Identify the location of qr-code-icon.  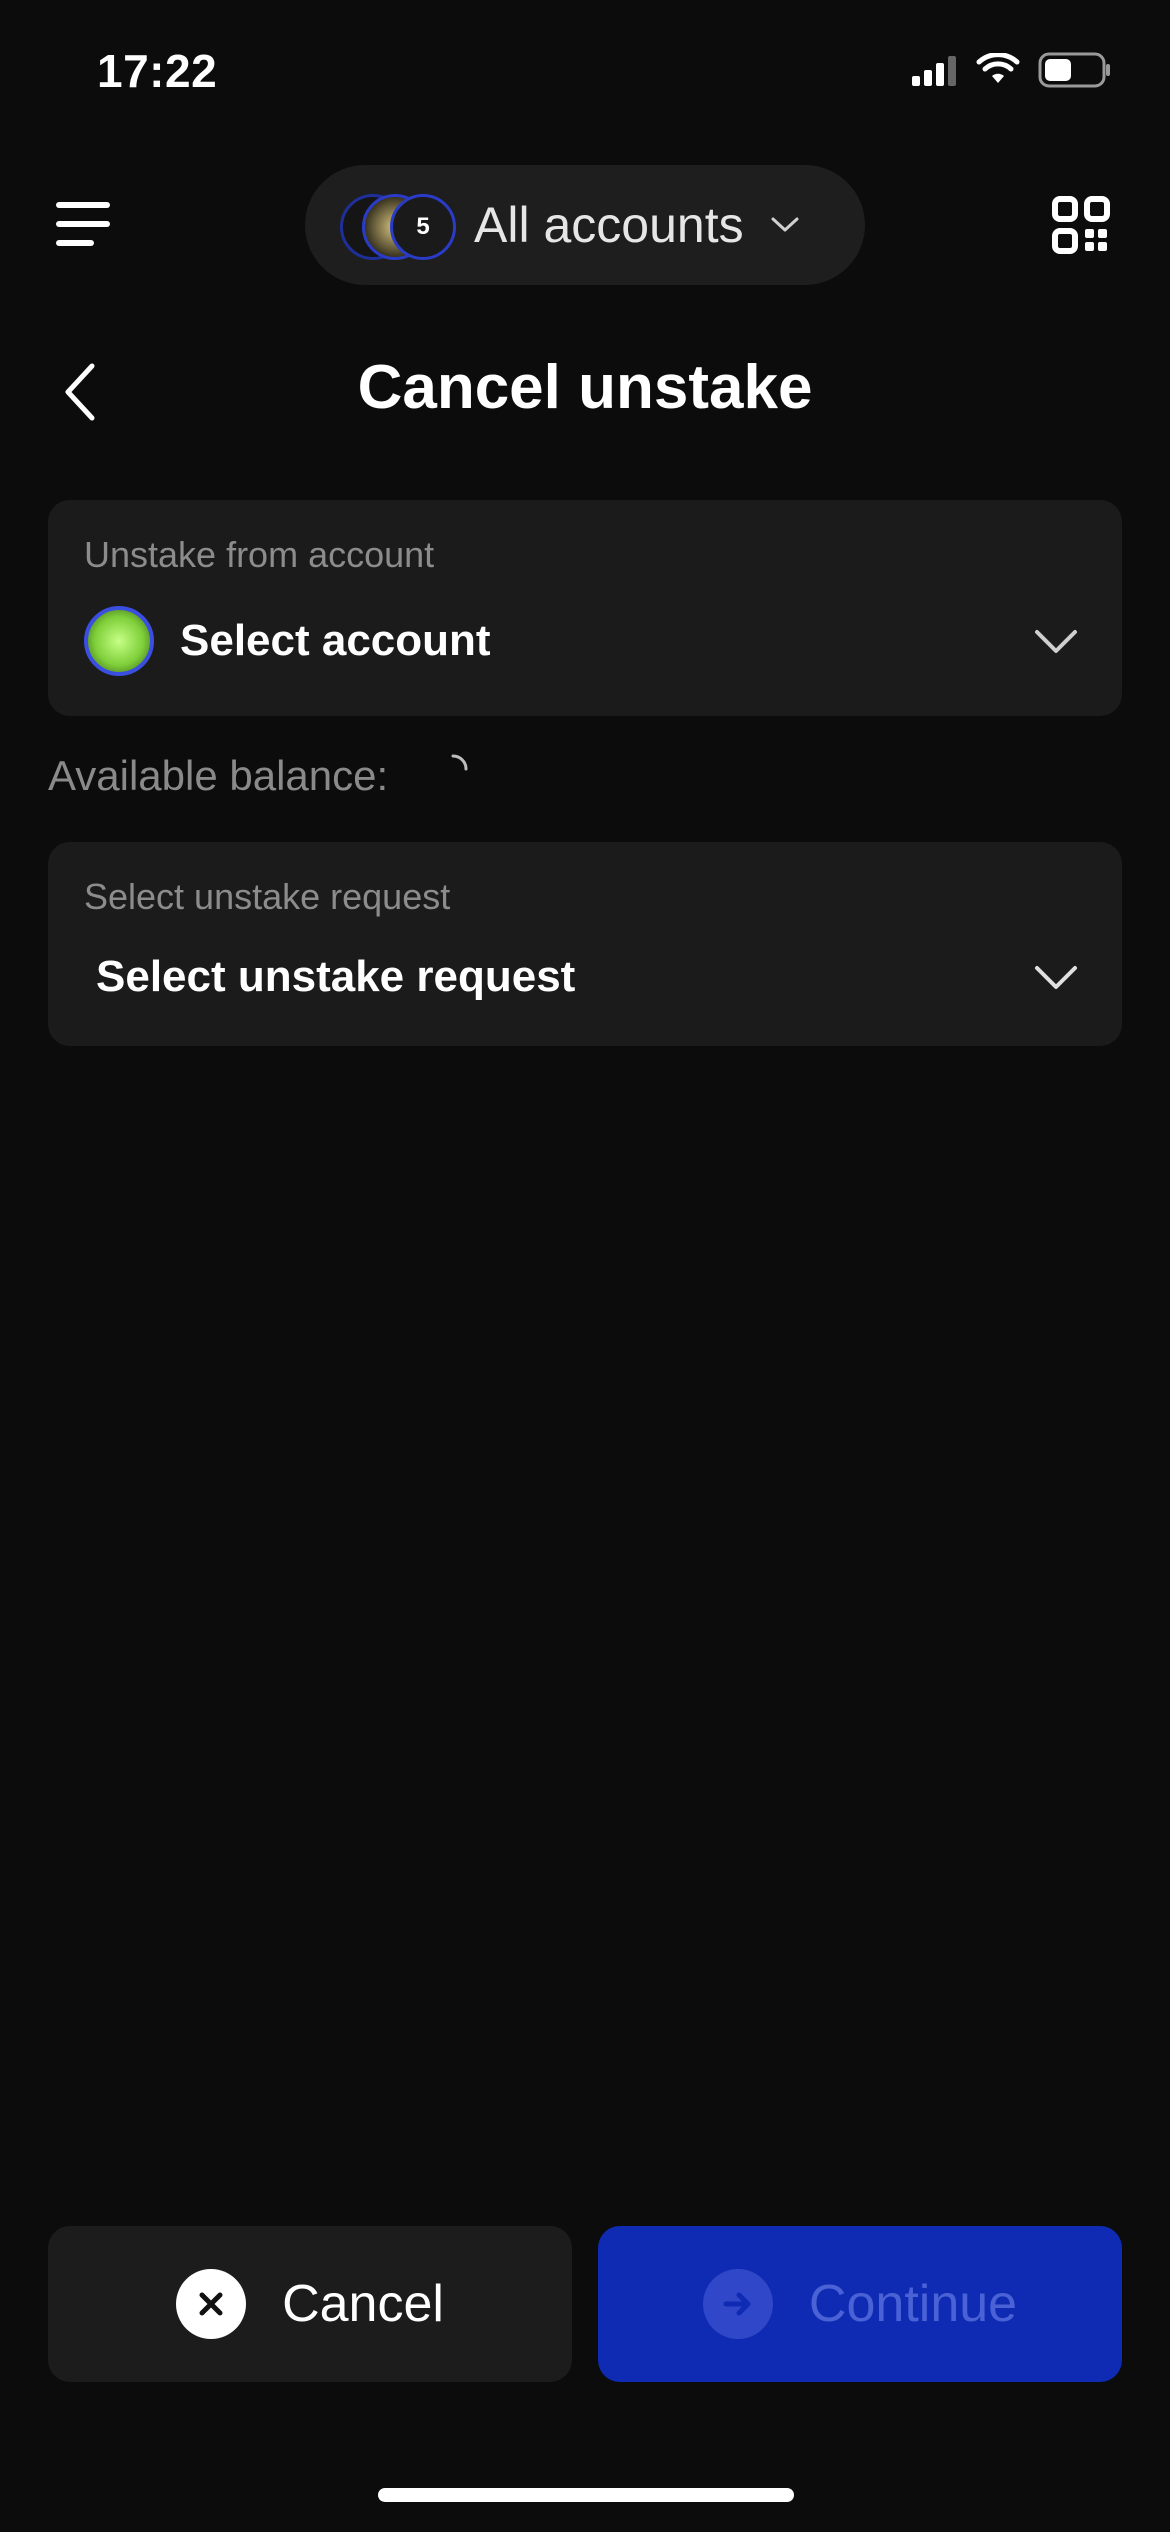
(1081, 225).